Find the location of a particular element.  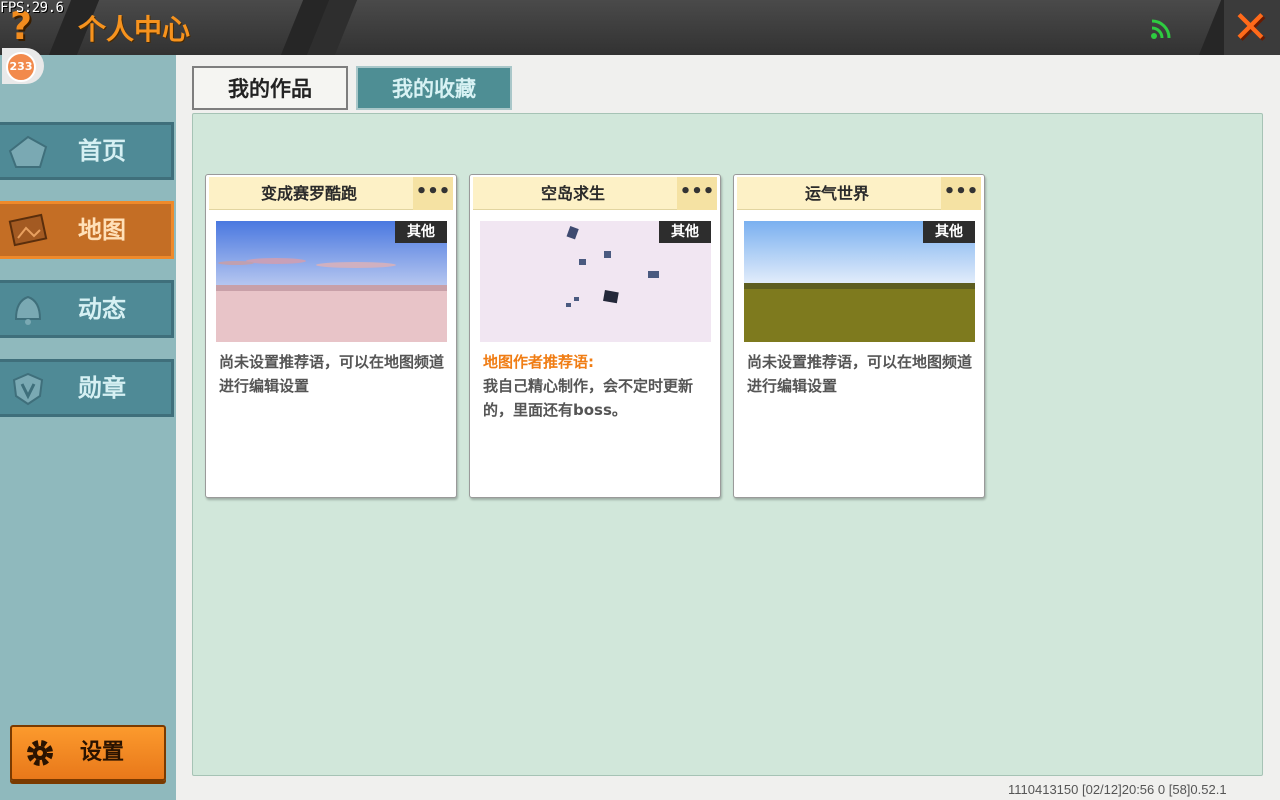

sidebar-item-feed: 动态 is located at coordinates (87, 309).